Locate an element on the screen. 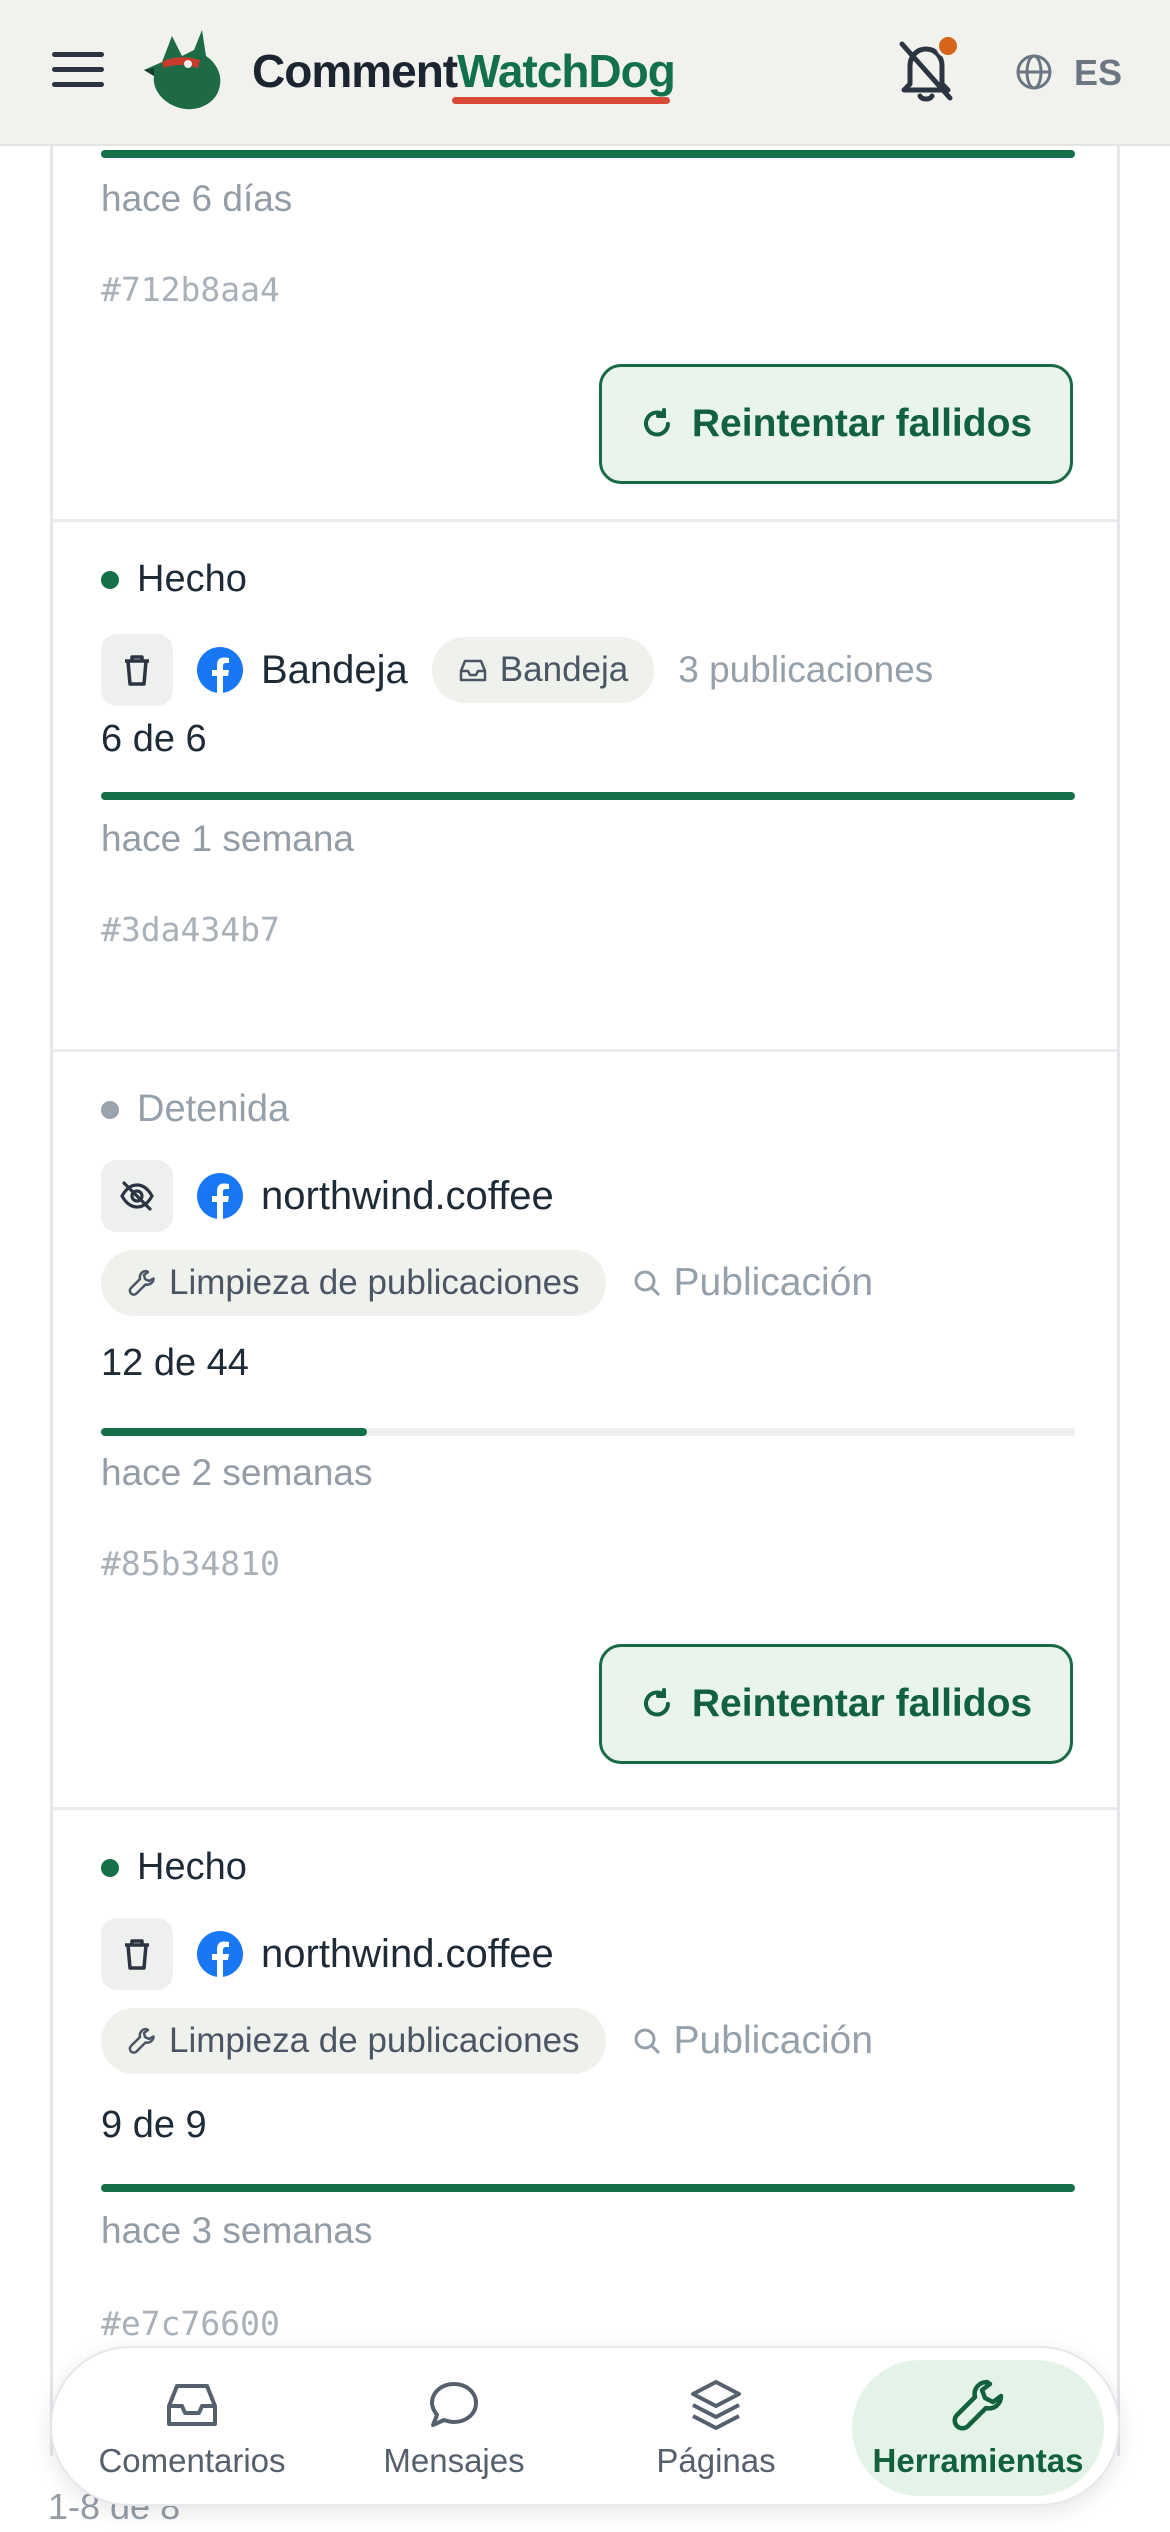  globe-icon is located at coordinates (1034, 72).